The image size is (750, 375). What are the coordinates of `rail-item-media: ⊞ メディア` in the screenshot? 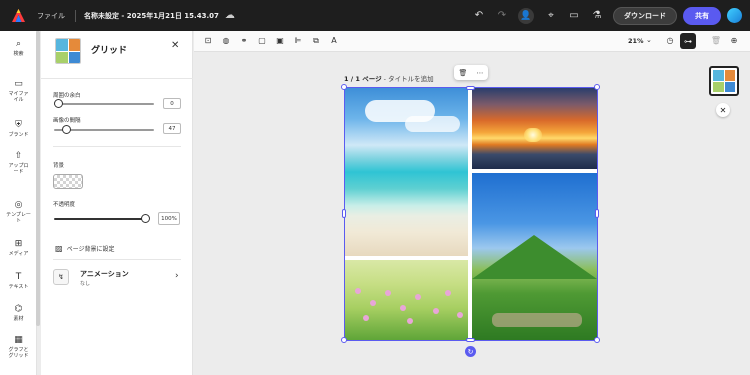 It's located at (18, 248).